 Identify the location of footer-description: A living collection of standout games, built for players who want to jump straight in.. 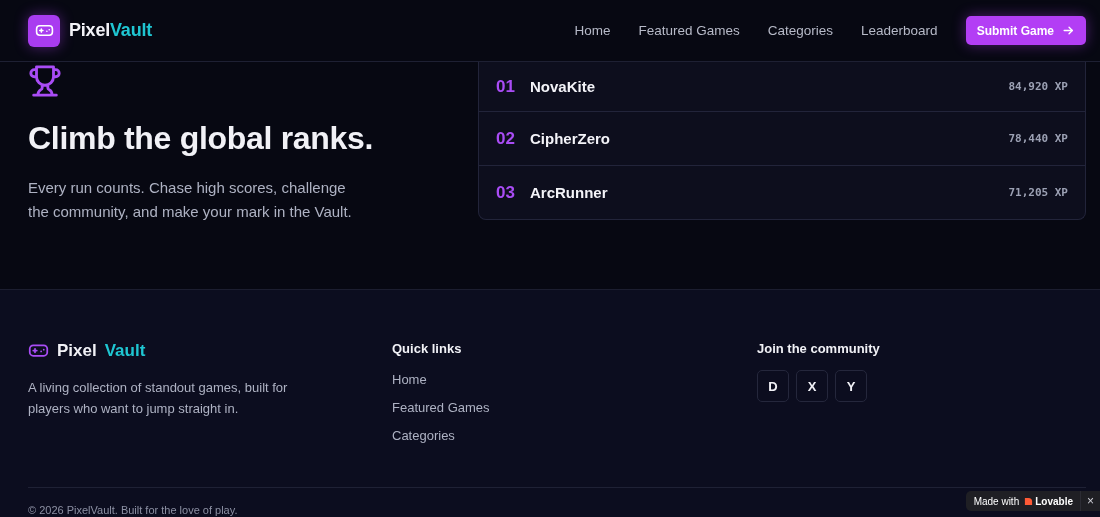
(158, 398).